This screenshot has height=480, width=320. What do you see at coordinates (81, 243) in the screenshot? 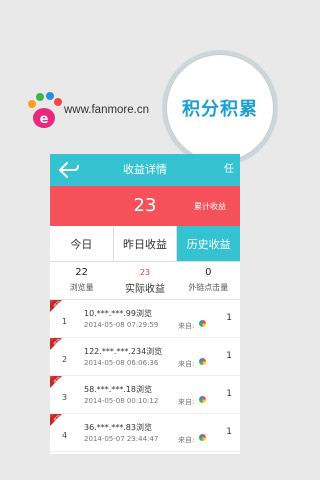
I see `tab-today: 今日` at bounding box center [81, 243].